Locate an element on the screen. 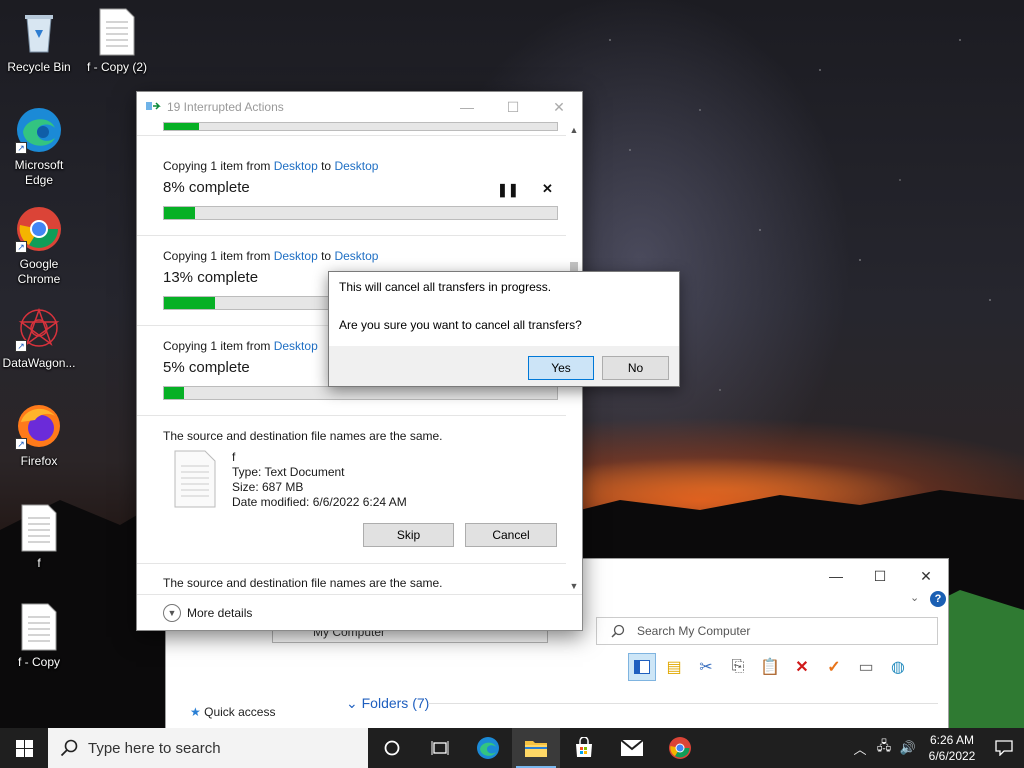 The height and width of the screenshot is (768, 1024). desktop-icon-f-copy: f - Copy is located at coordinates (39, 636).